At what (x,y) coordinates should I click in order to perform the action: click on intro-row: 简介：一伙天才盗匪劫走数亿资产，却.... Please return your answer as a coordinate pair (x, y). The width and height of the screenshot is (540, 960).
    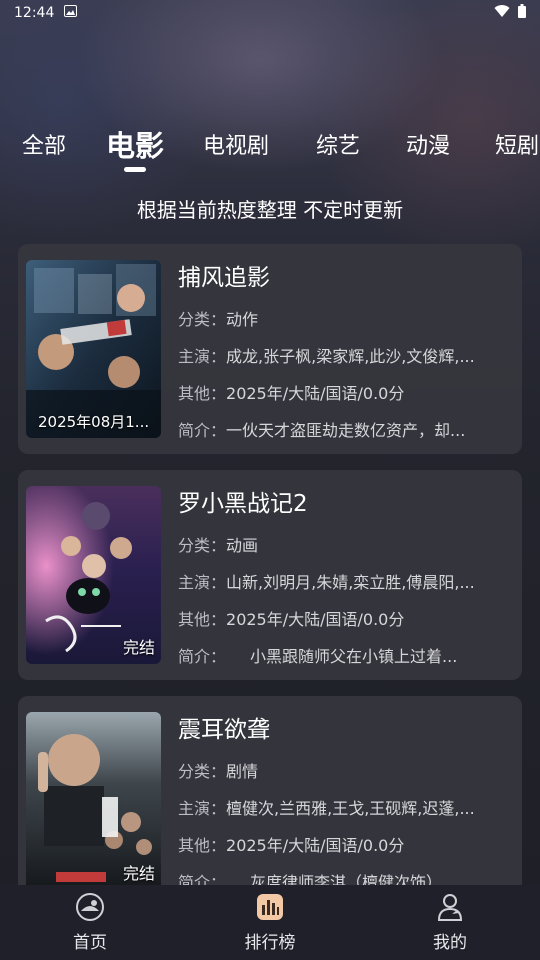
    Looking at the image, I should click on (322, 430).